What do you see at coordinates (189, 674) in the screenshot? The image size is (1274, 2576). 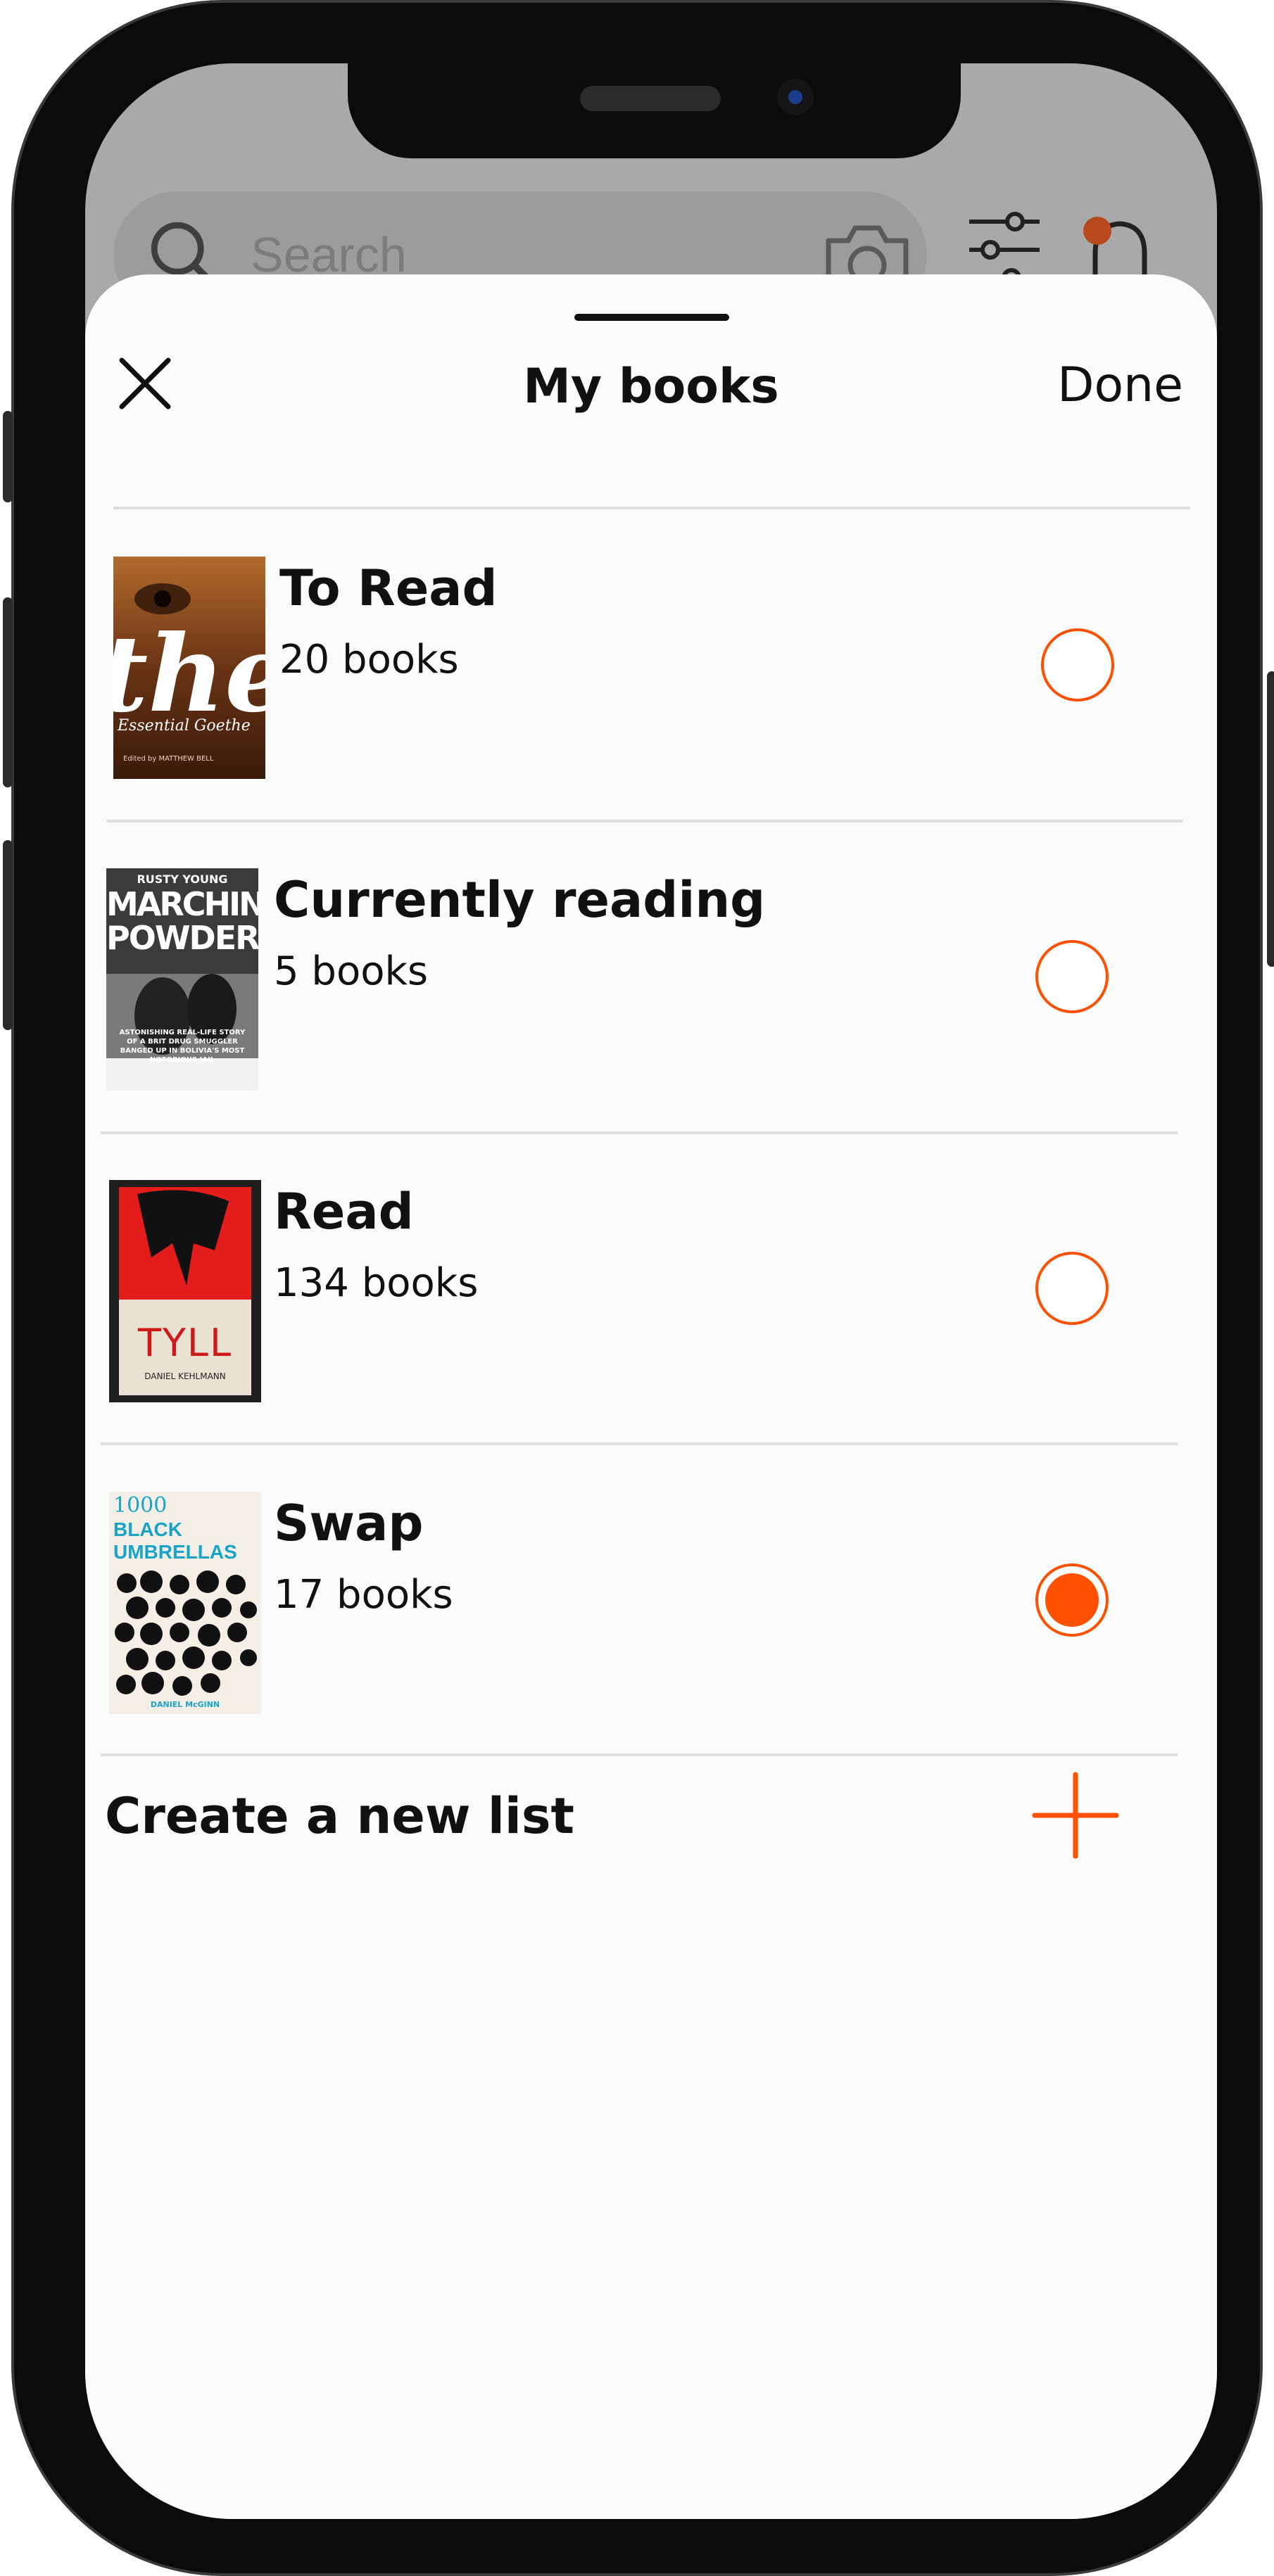 I see `cover-big-text: the` at bounding box center [189, 674].